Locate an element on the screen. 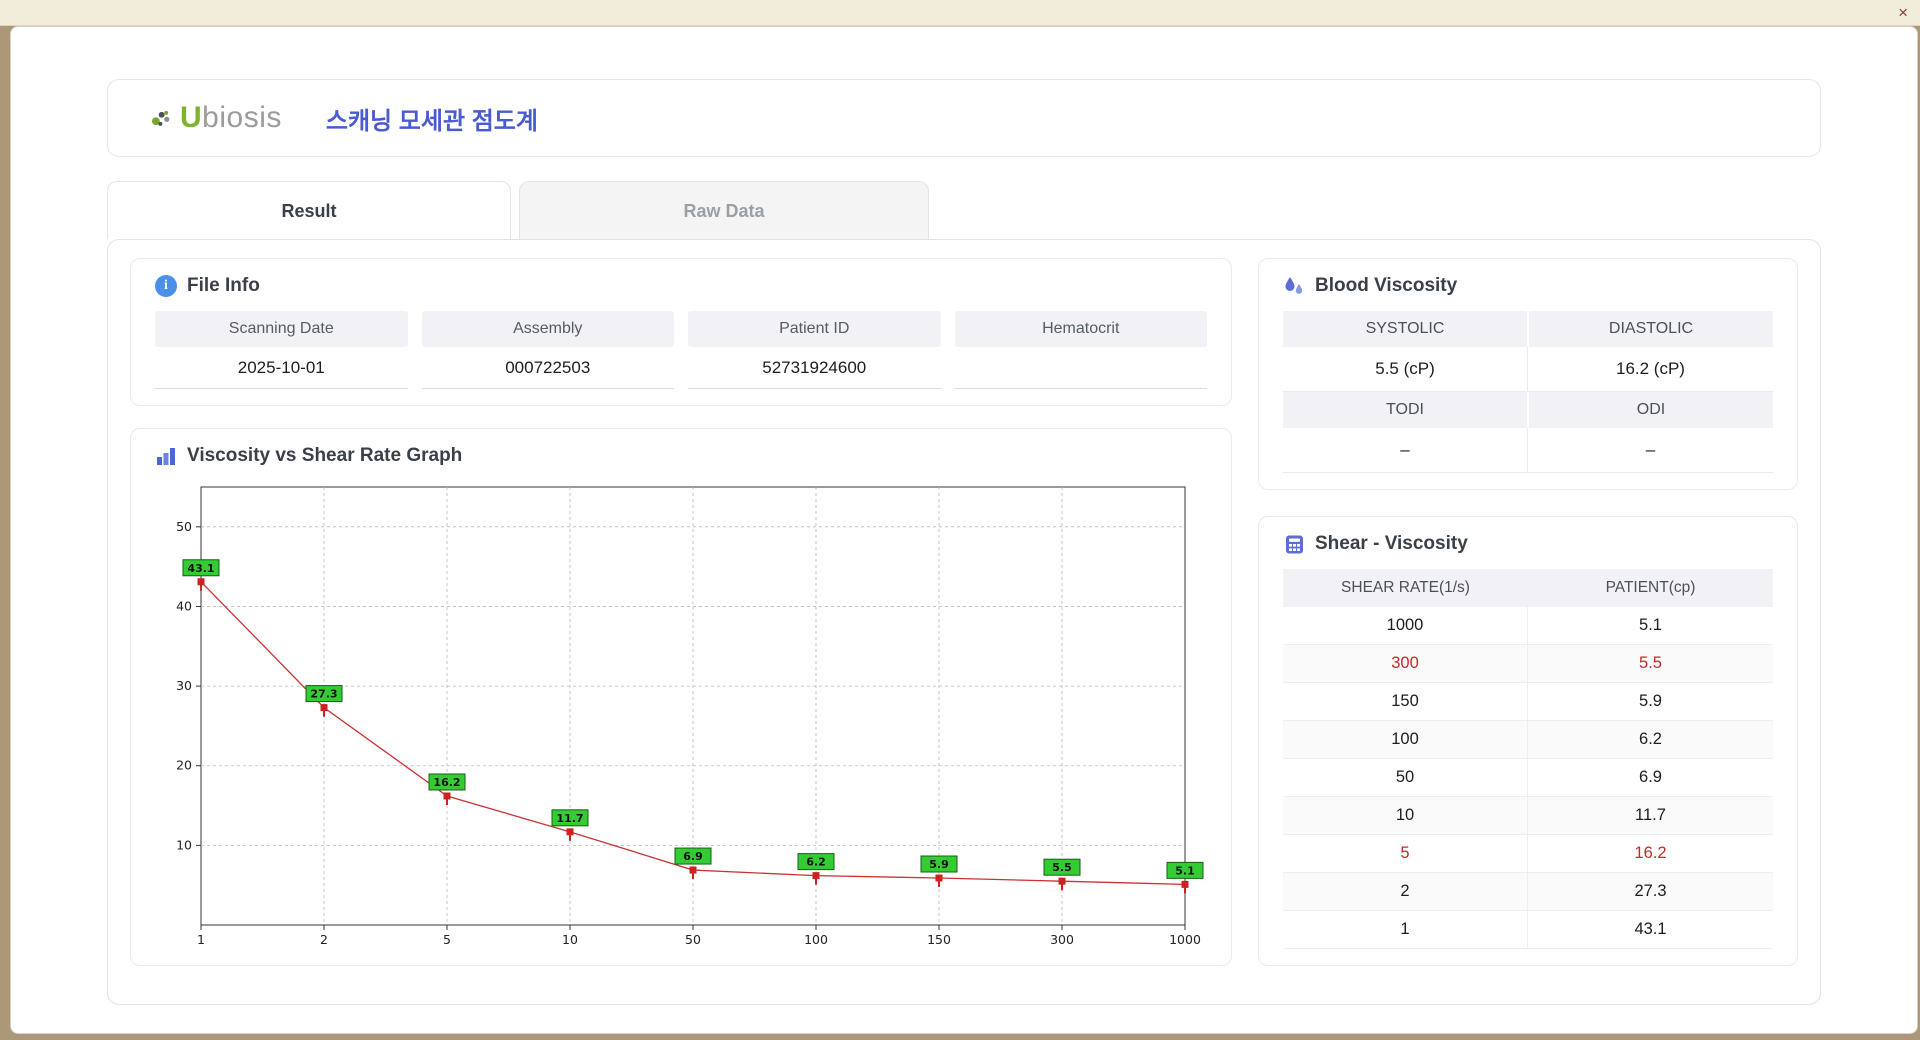 Image resolution: width=1920 pixels, height=1040 pixels. bv-value-row: – – is located at coordinates (1528, 450).